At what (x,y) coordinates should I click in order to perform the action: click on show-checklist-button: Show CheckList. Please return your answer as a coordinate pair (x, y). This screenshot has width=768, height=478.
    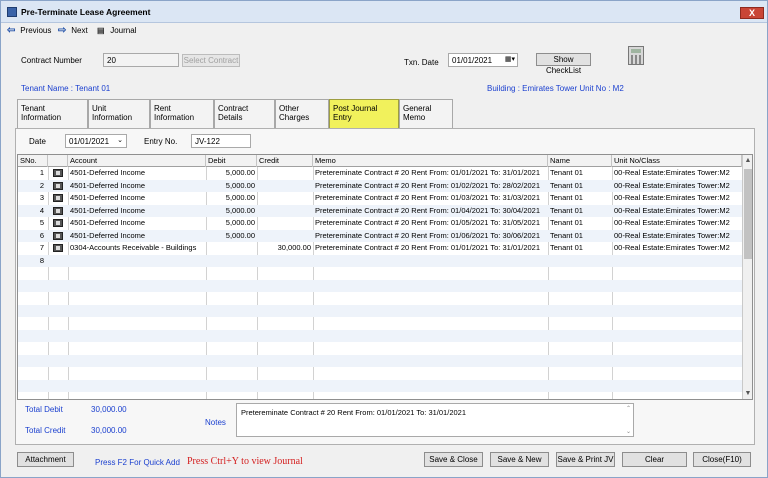
    Looking at the image, I should click on (563, 64).